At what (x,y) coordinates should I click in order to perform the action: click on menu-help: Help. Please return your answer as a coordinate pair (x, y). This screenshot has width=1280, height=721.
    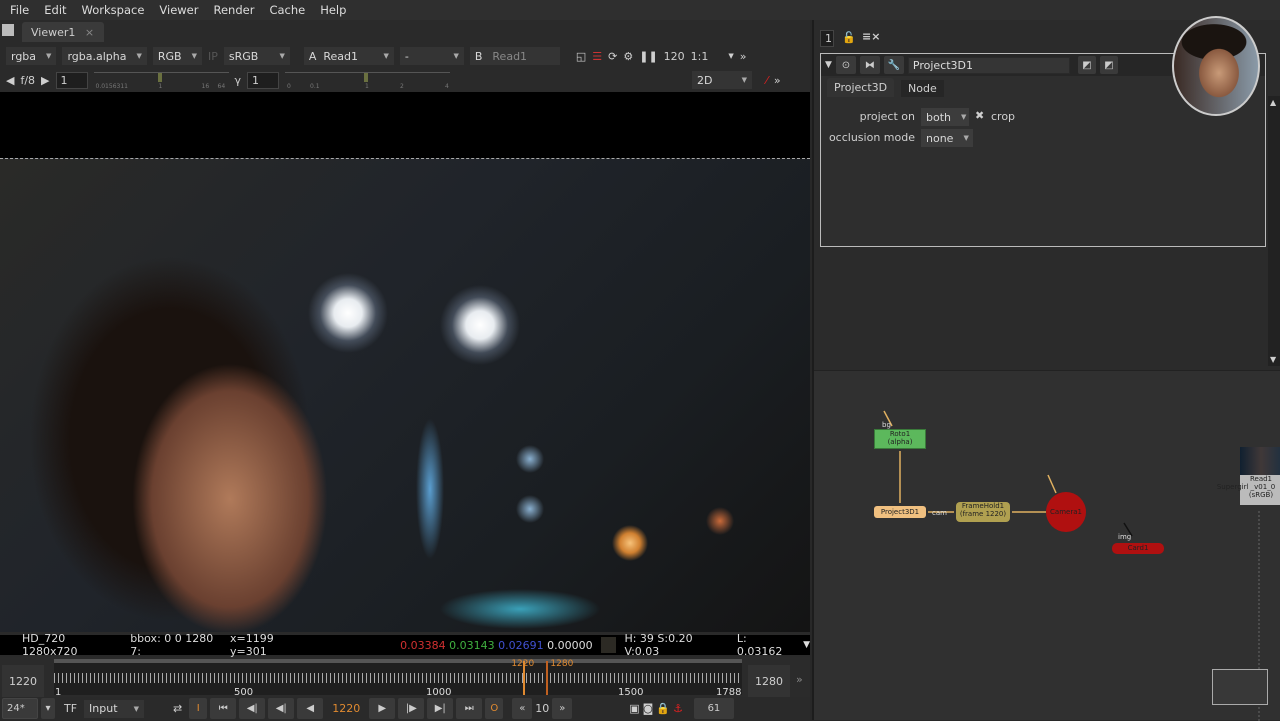
    Looking at the image, I should click on (333, 10).